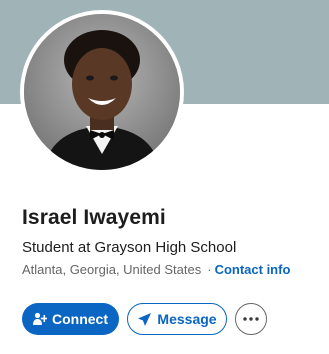  What do you see at coordinates (129, 247) in the screenshot?
I see `profile-headline: Student at Grayson High School` at bounding box center [129, 247].